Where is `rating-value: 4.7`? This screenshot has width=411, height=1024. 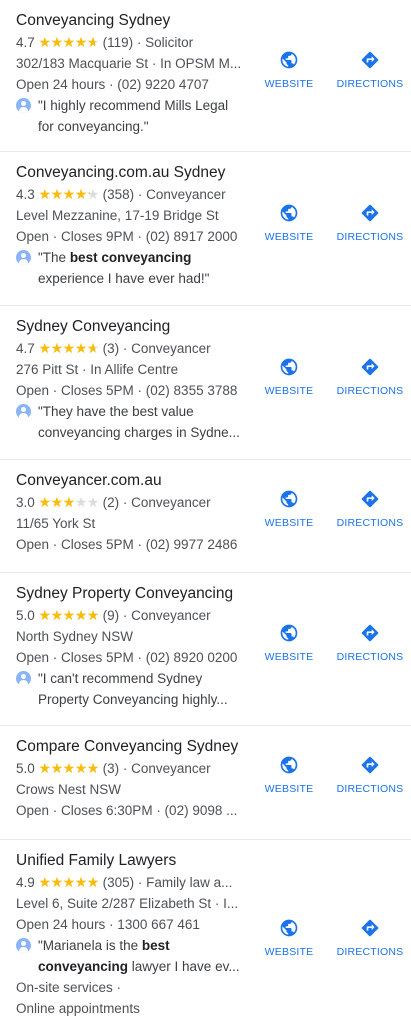
rating-value: 4.7 is located at coordinates (25, 42).